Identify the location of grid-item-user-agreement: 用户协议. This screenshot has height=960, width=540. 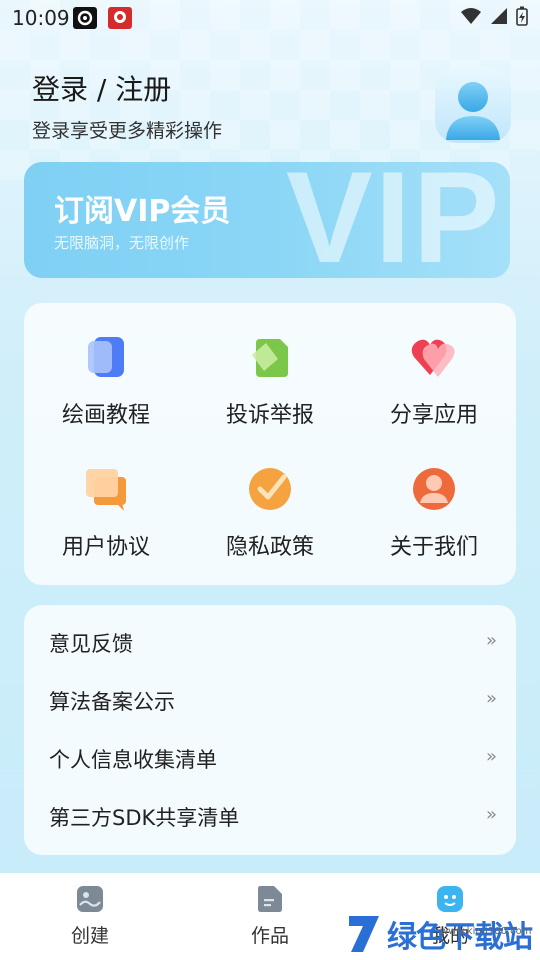
(106, 525).